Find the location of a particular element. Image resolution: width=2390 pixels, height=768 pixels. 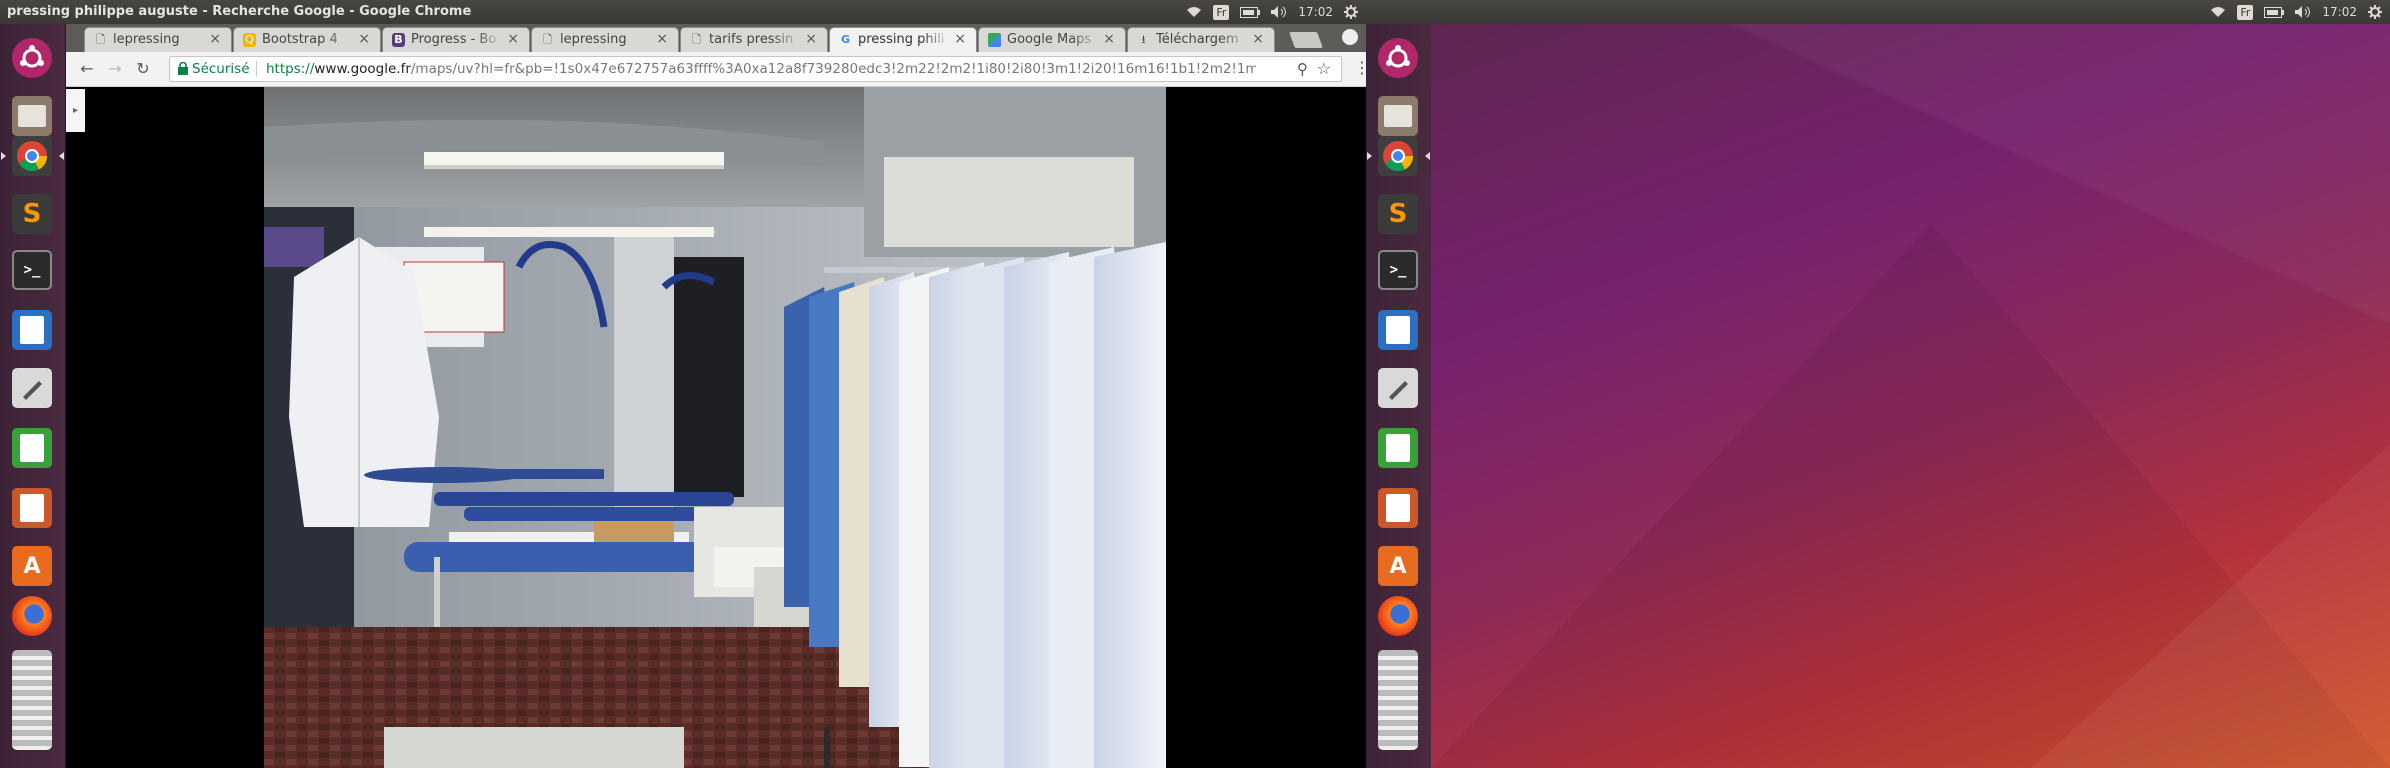

software-center-icon: A is located at coordinates (32, 566).